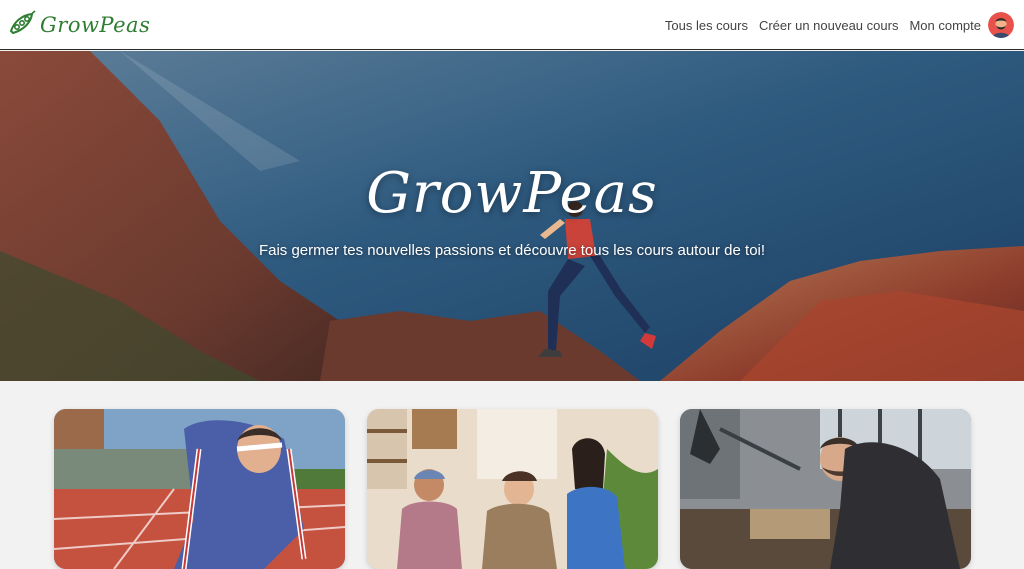 Image resolution: width=1024 pixels, height=569 pixels. What do you see at coordinates (22, 25) in the screenshot?
I see `pea-pod-icon` at bounding box center [22, 25].